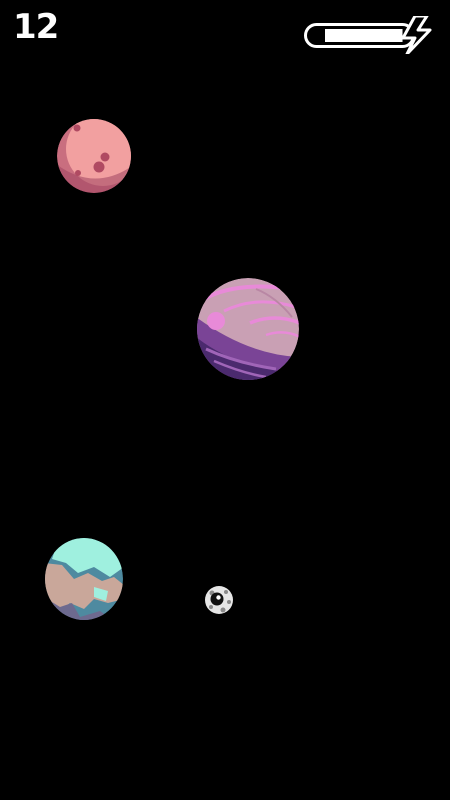 The height and width of the screenshot is (800, 450). I want to click on planet-earth, so click(84, 579).